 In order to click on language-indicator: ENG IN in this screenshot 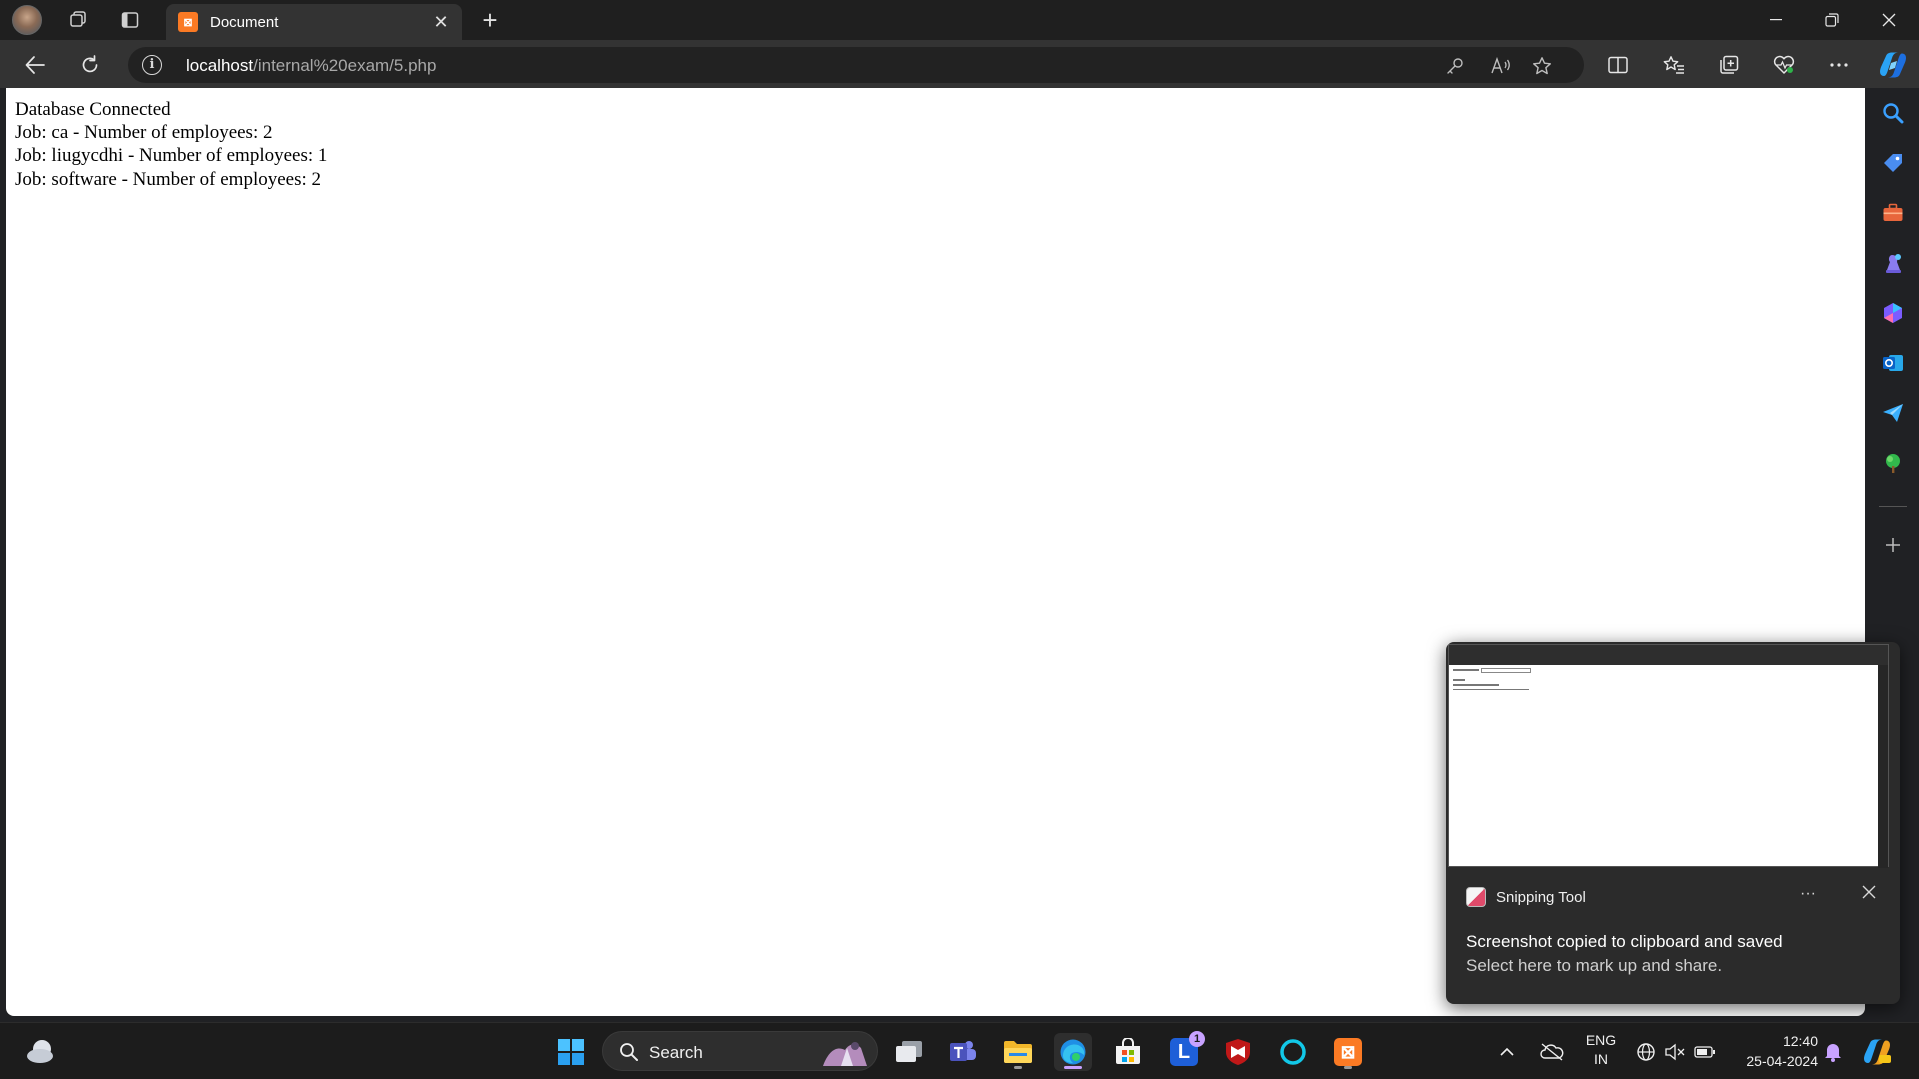, I will do `click(1601, 1050)`.